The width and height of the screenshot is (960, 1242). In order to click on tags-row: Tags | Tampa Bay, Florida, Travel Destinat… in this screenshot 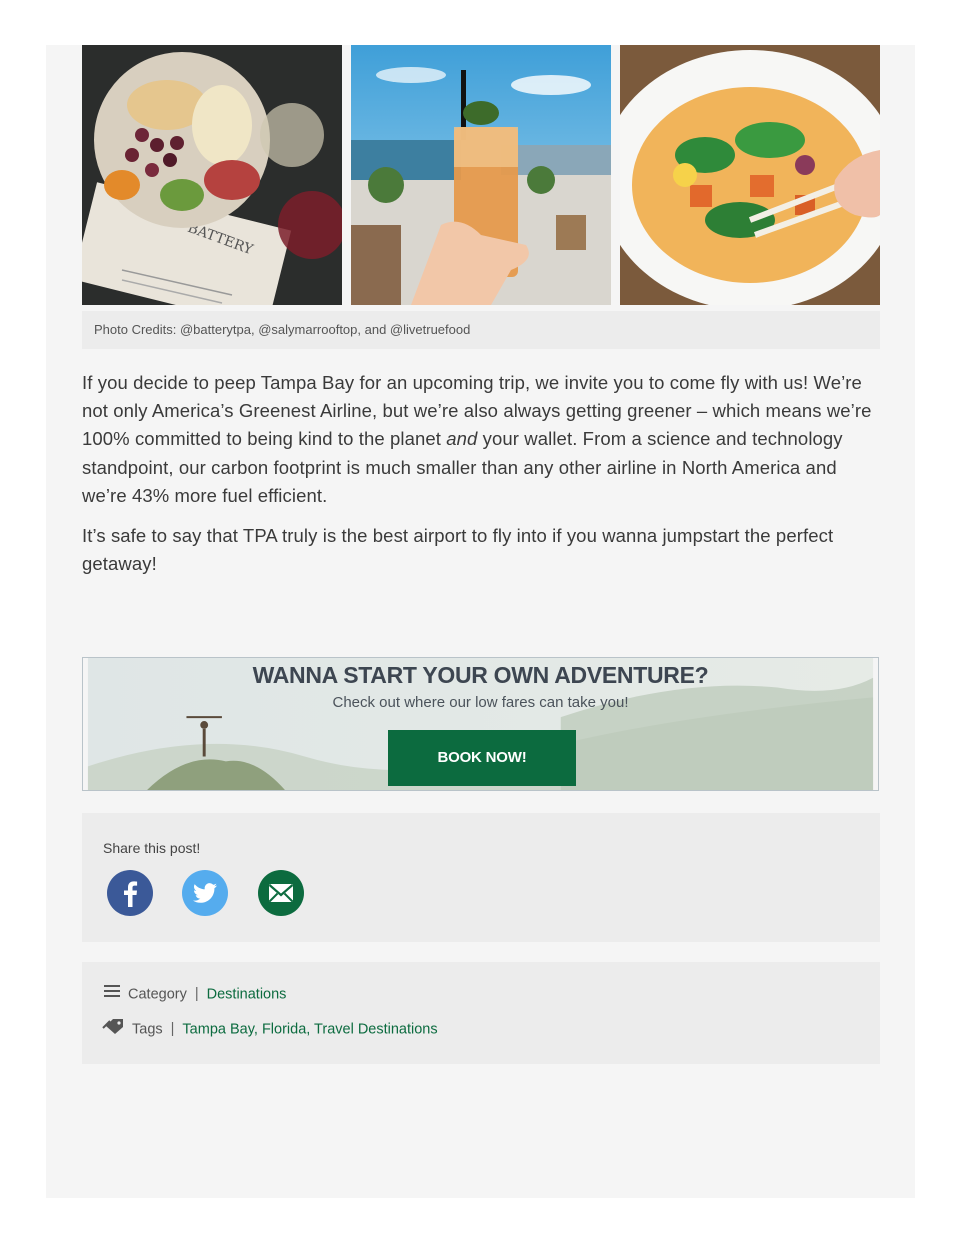, I will do `click(270, 1028)`.